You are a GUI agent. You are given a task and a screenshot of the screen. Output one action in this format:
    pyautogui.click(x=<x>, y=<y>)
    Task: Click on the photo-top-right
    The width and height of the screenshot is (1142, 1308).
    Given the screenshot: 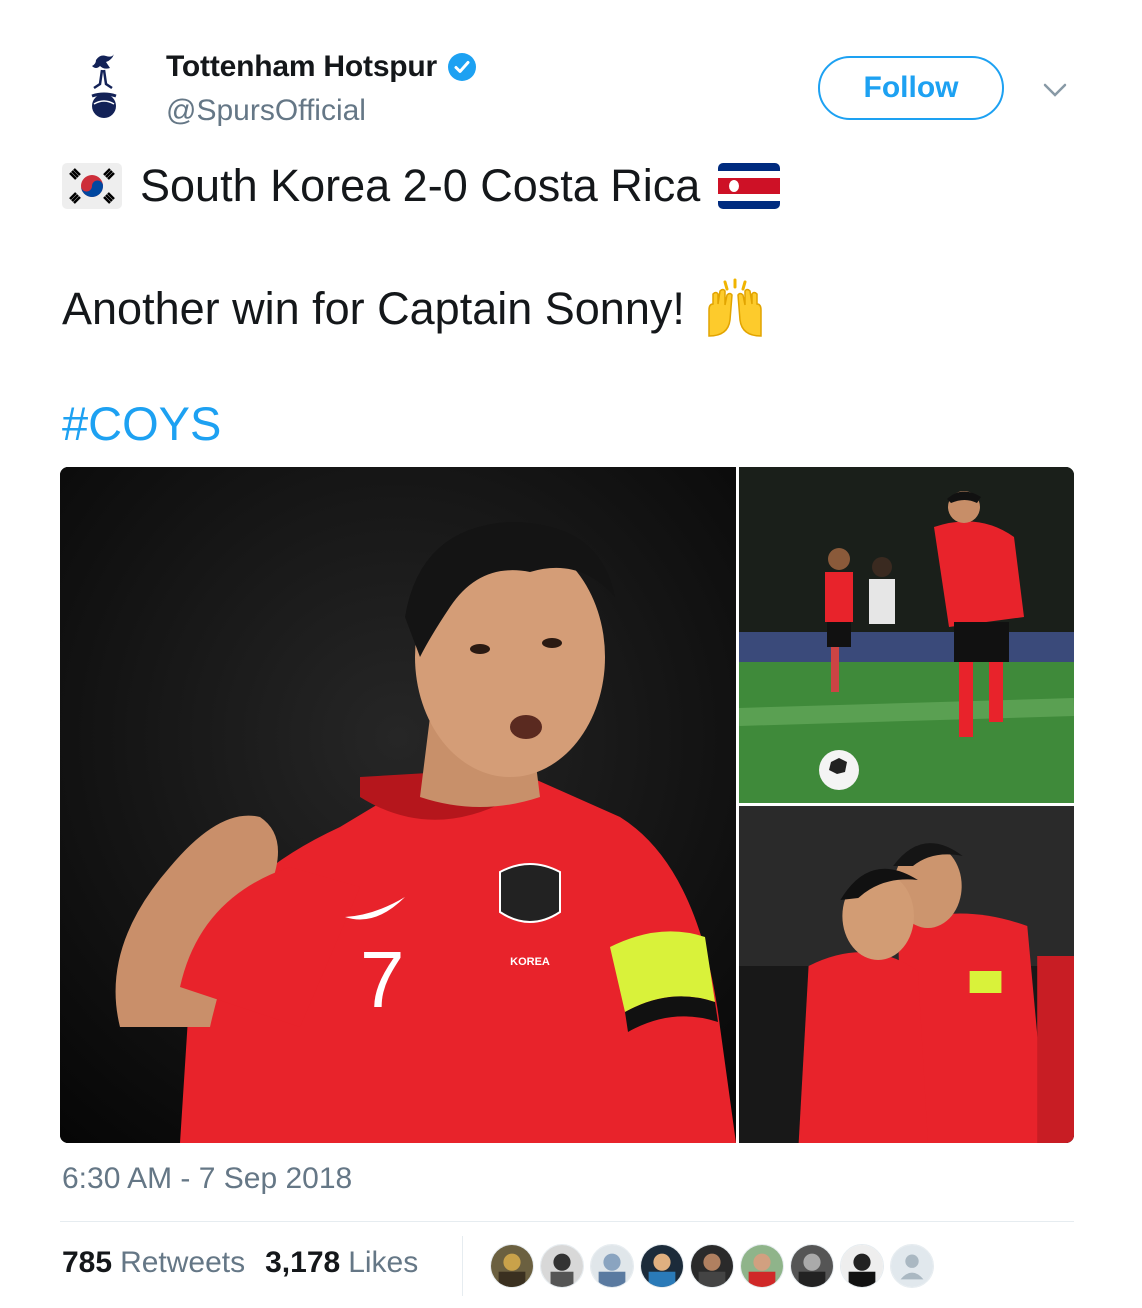 What is the action you would take?
    pyautogui.click(x=906, y=635)
    